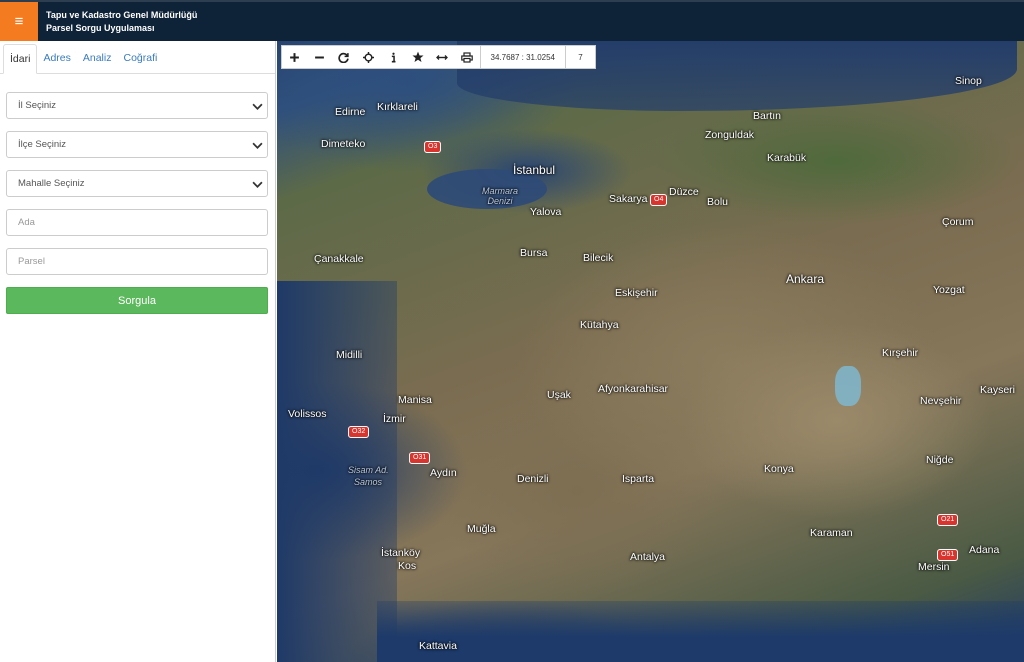 The width and height of the screenshot is (1024, 662). I want to click on title-line-2: Parsel Sorgu Uygulaması, so click(100, 28).